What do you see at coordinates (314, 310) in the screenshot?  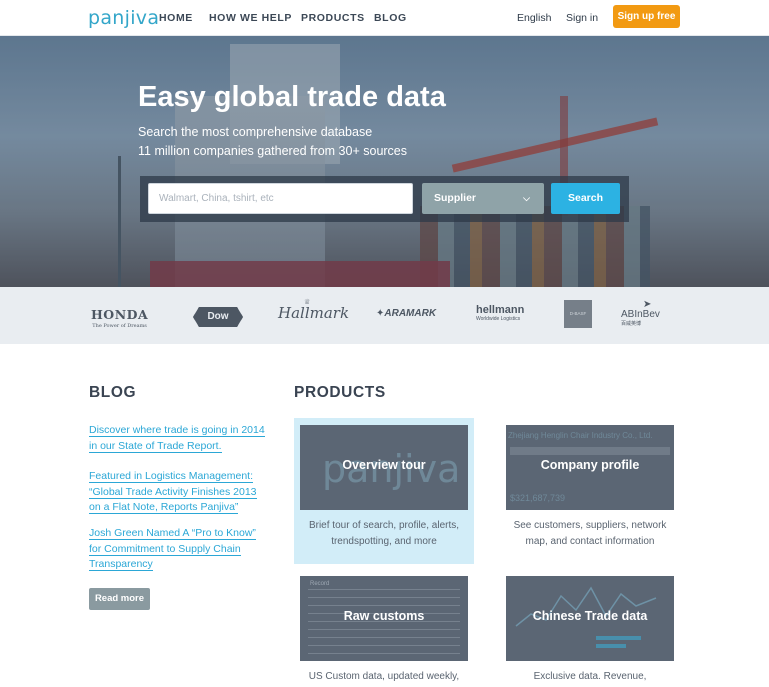 I see `hallmark-logo: ♕ Hallmark` at bounding box center [314, 310].